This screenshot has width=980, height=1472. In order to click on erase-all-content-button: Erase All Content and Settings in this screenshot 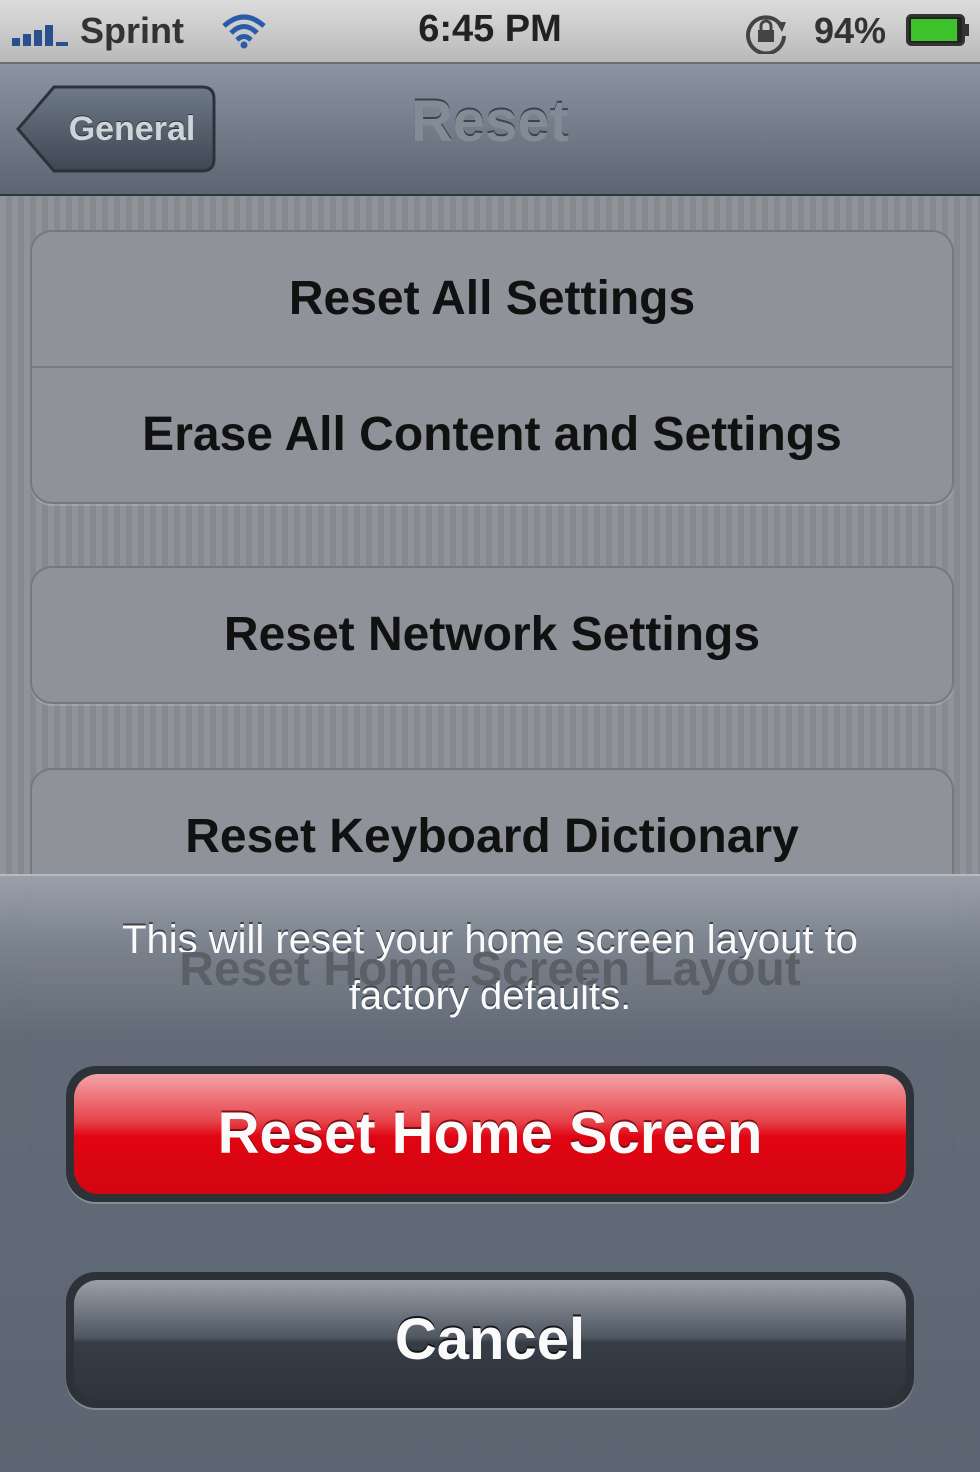, I will do `click(492, 434)`.